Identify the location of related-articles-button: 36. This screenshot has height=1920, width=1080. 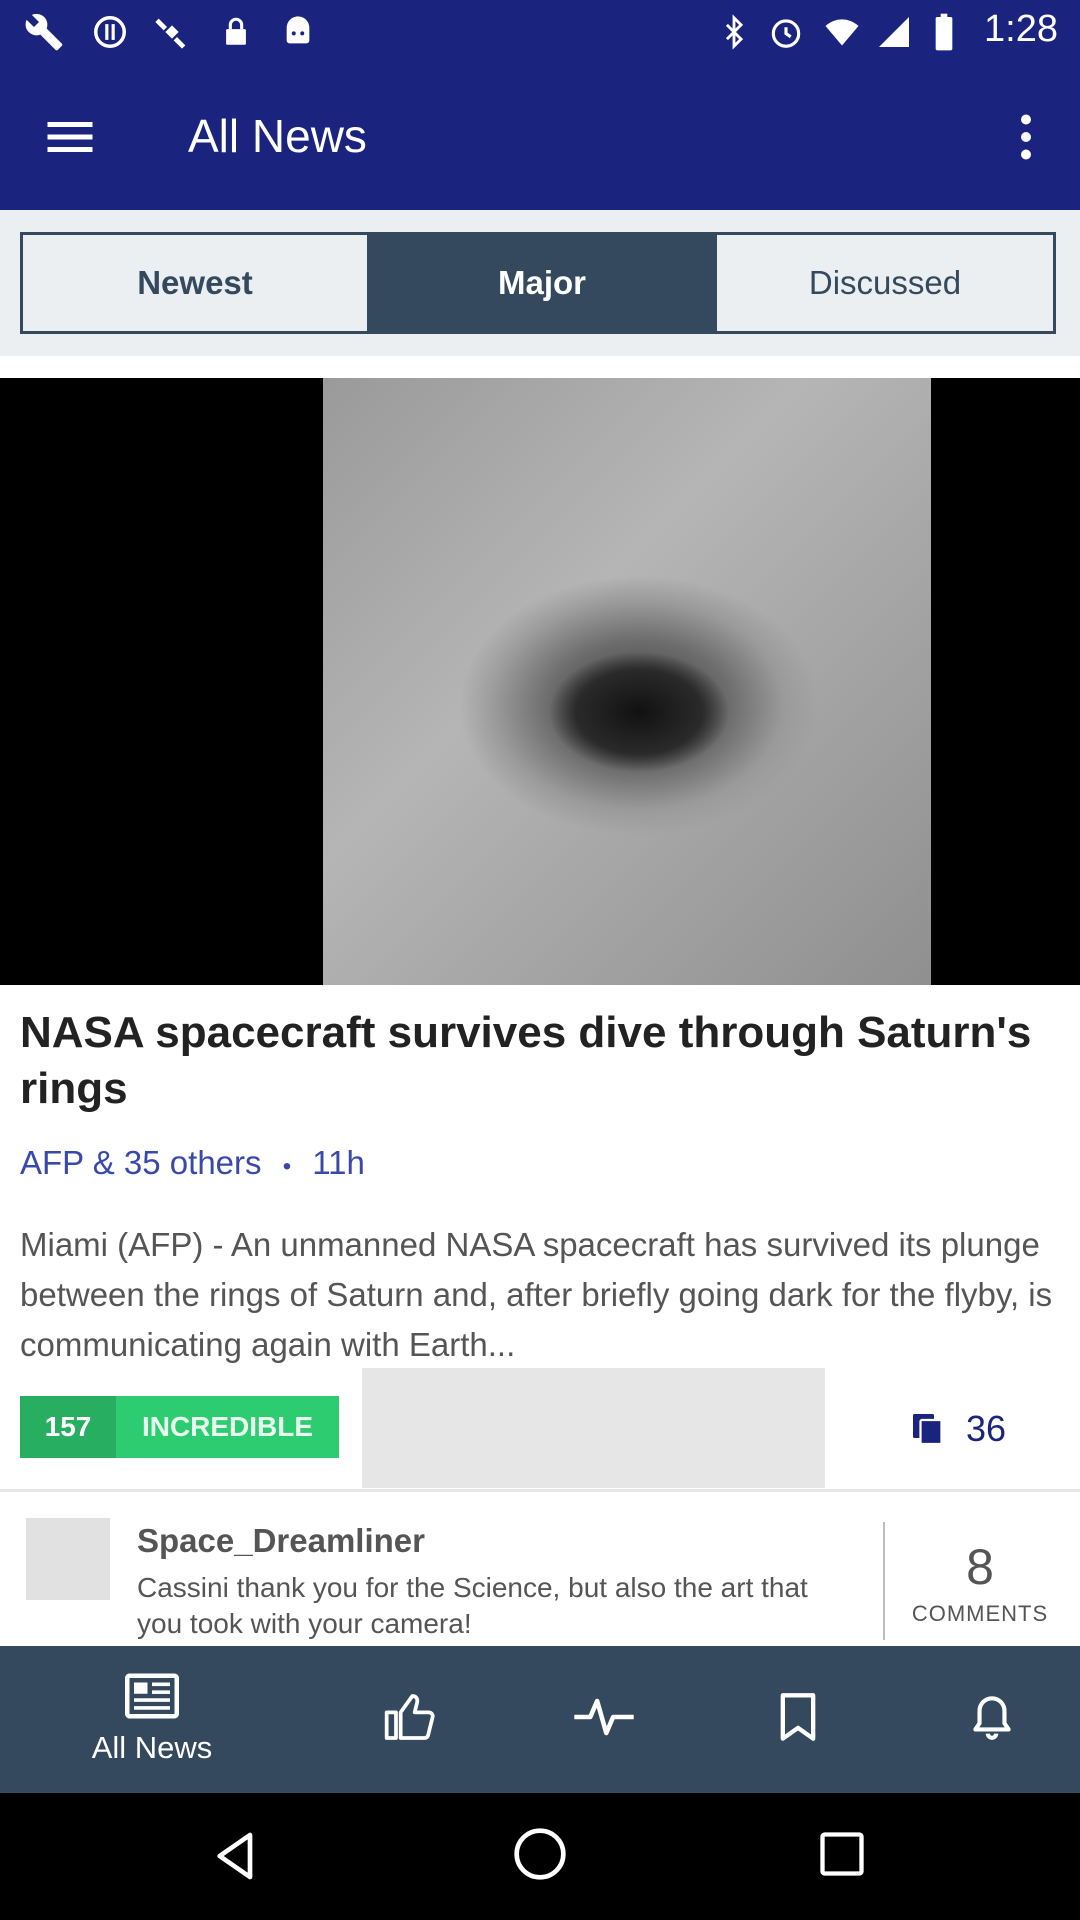
(958, 1429).